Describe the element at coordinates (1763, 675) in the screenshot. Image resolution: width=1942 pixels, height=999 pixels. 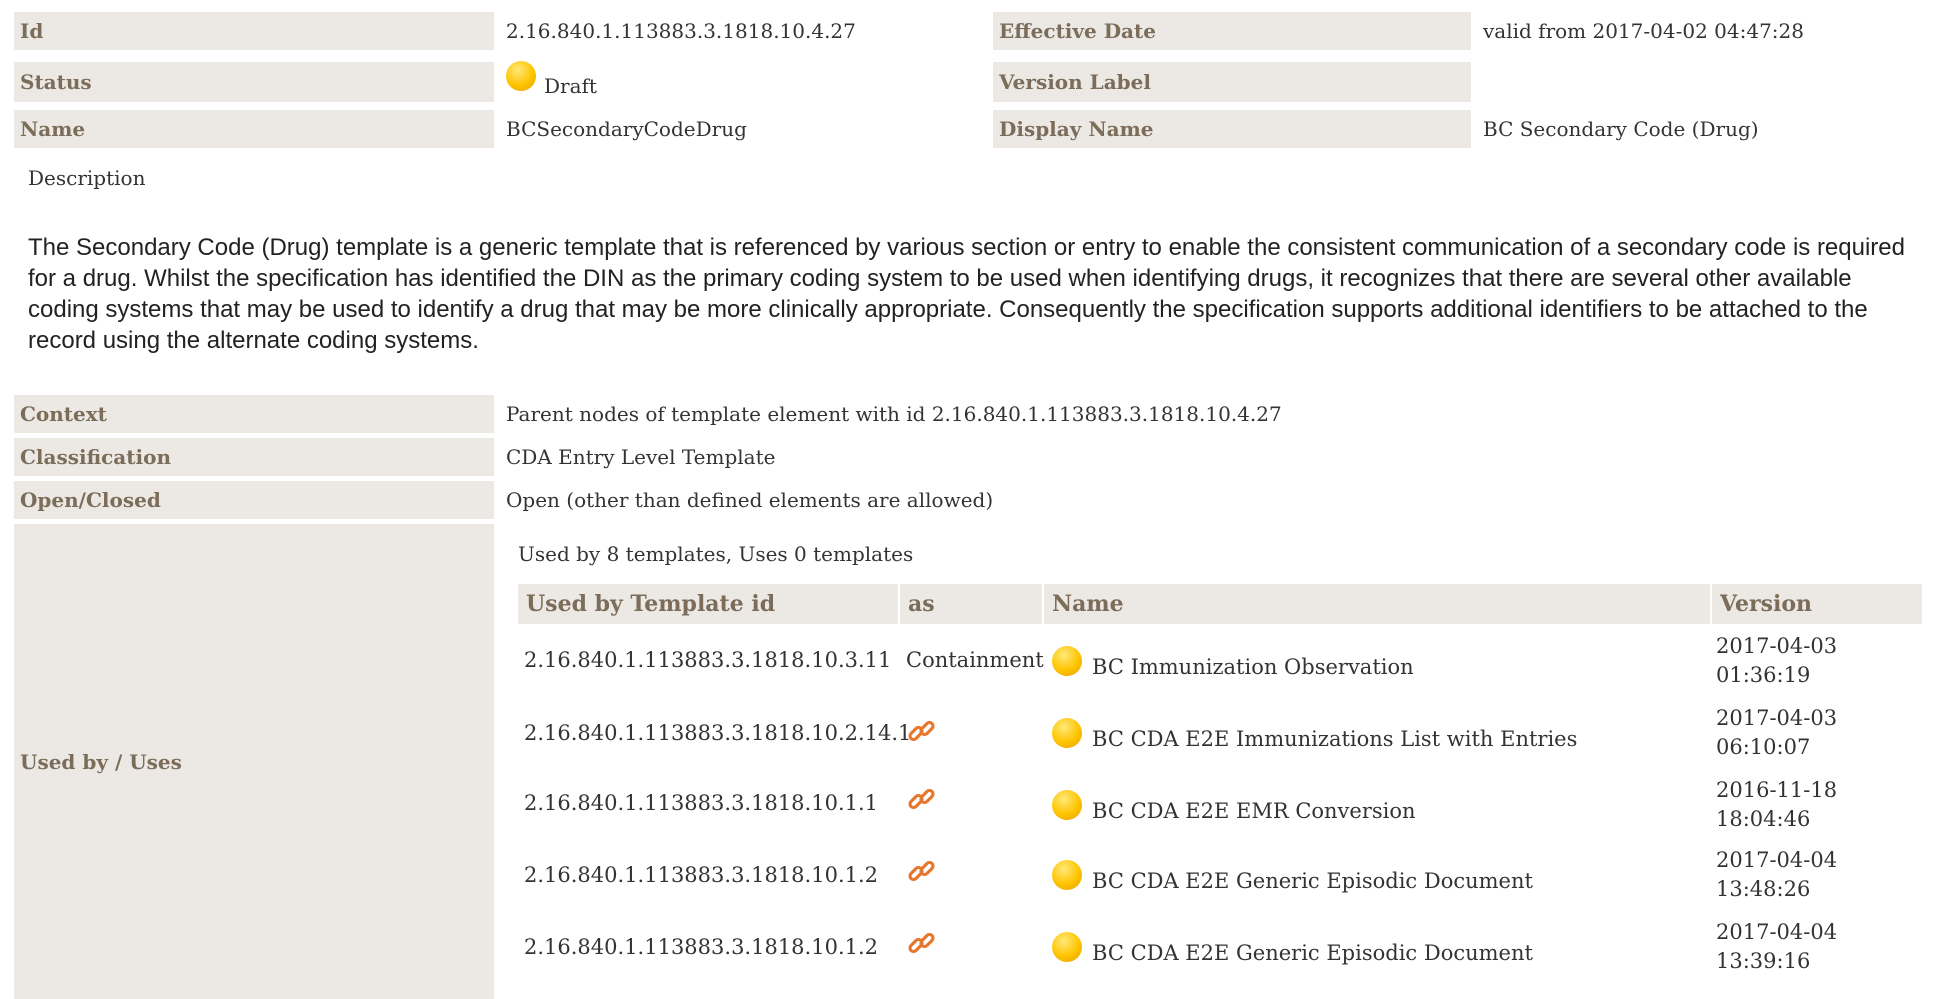
I see `row-version-time: 01:36:19` at that location.